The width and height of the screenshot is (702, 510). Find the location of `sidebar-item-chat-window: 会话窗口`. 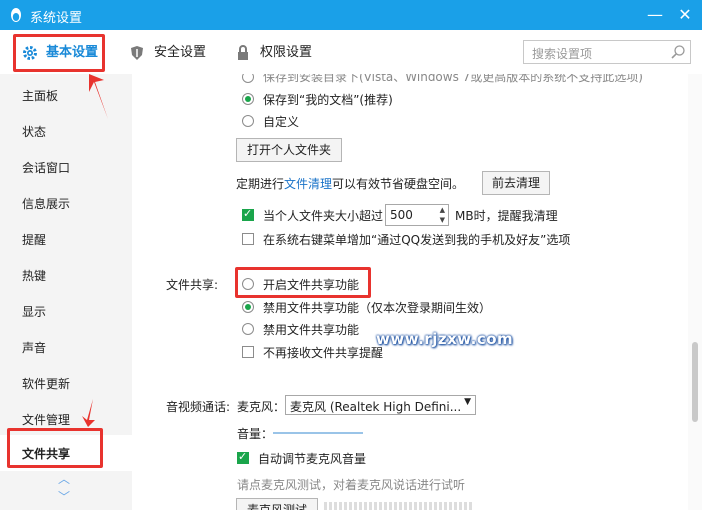

sidebar-item-chat-window: 会话窗口 is located at coordinates (66, 167).